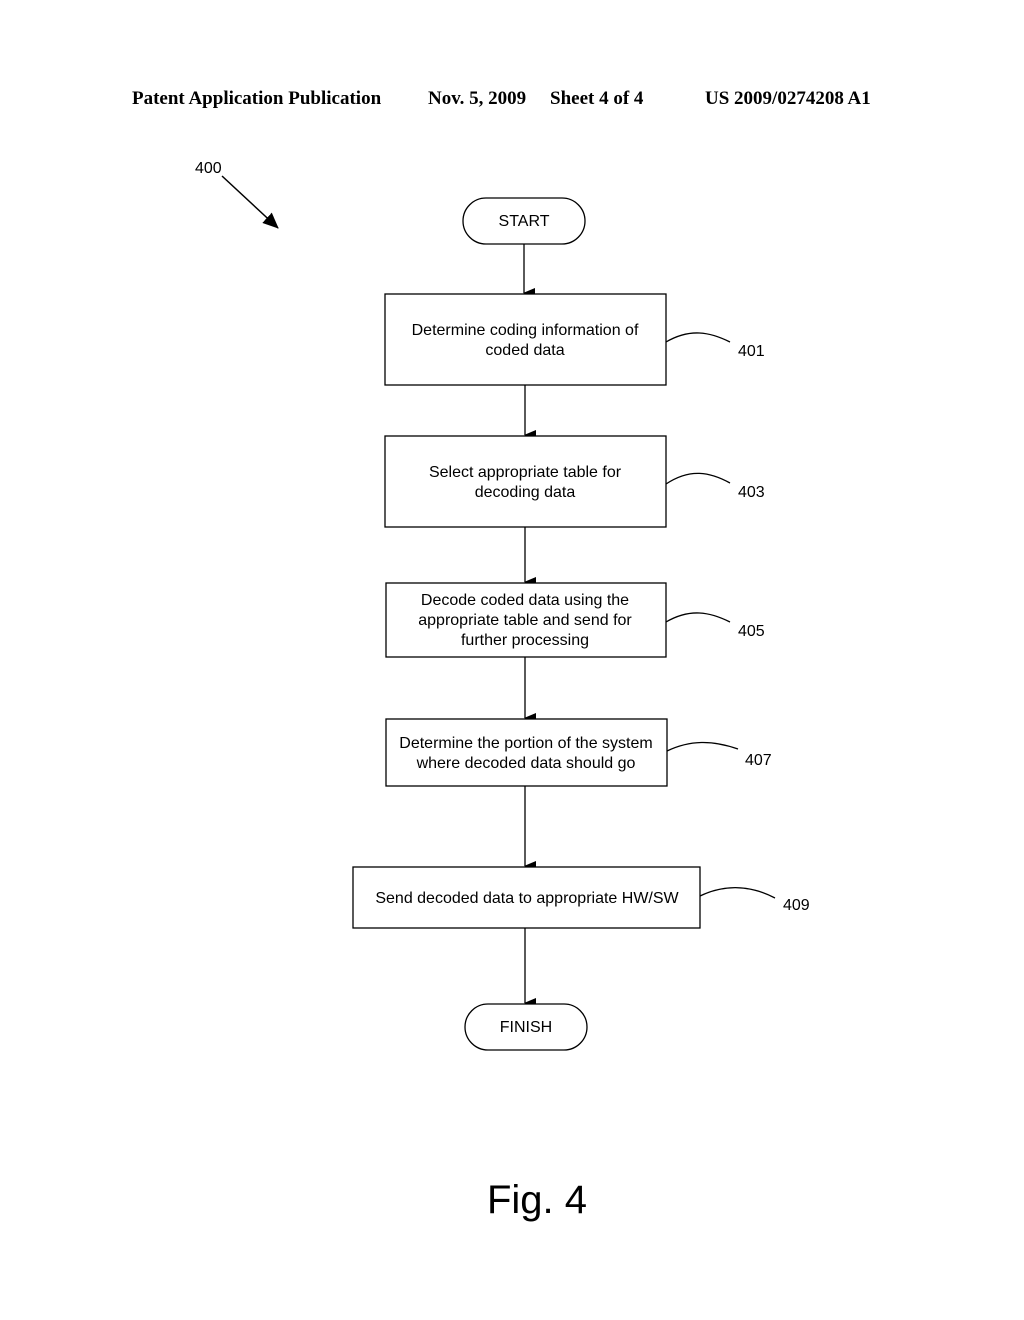  I want to click on start-terminal: START, so click(524, 221).